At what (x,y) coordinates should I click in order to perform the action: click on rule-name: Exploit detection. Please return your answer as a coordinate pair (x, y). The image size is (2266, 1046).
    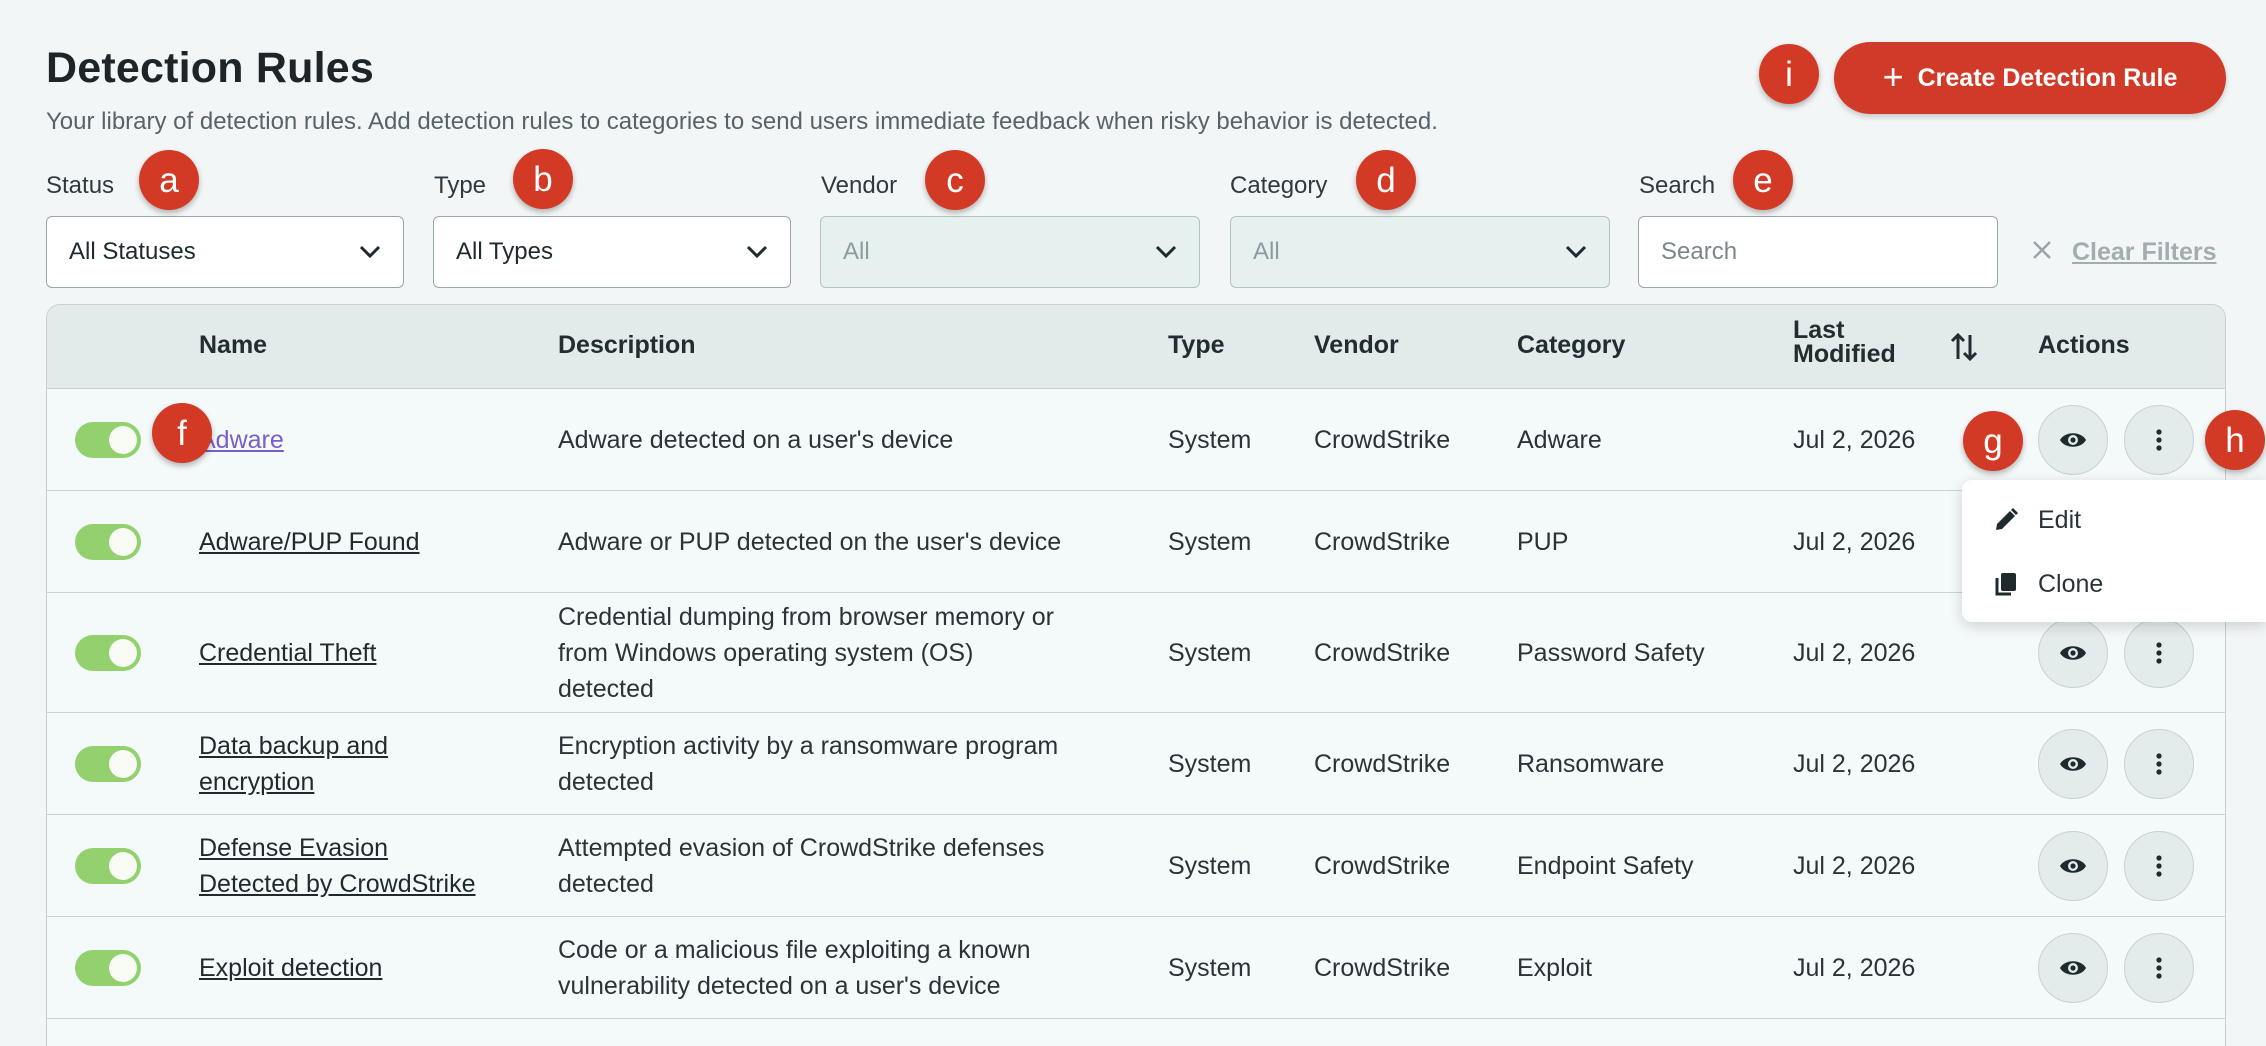
    Looking at the image, I should click on (290, 968).